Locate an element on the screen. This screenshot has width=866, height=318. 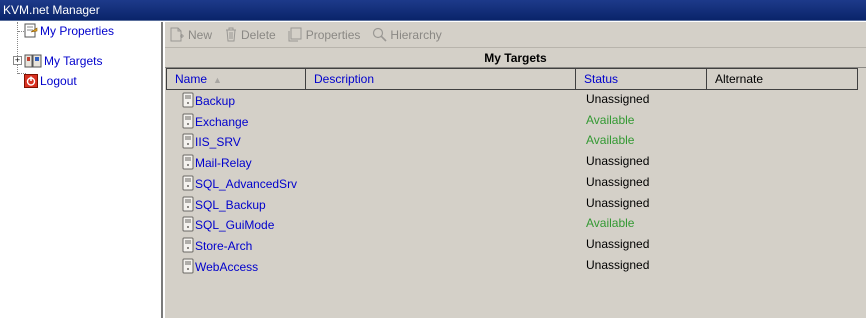
target-name-link: SQL_GuiMode is located at coordinates (228, 224).